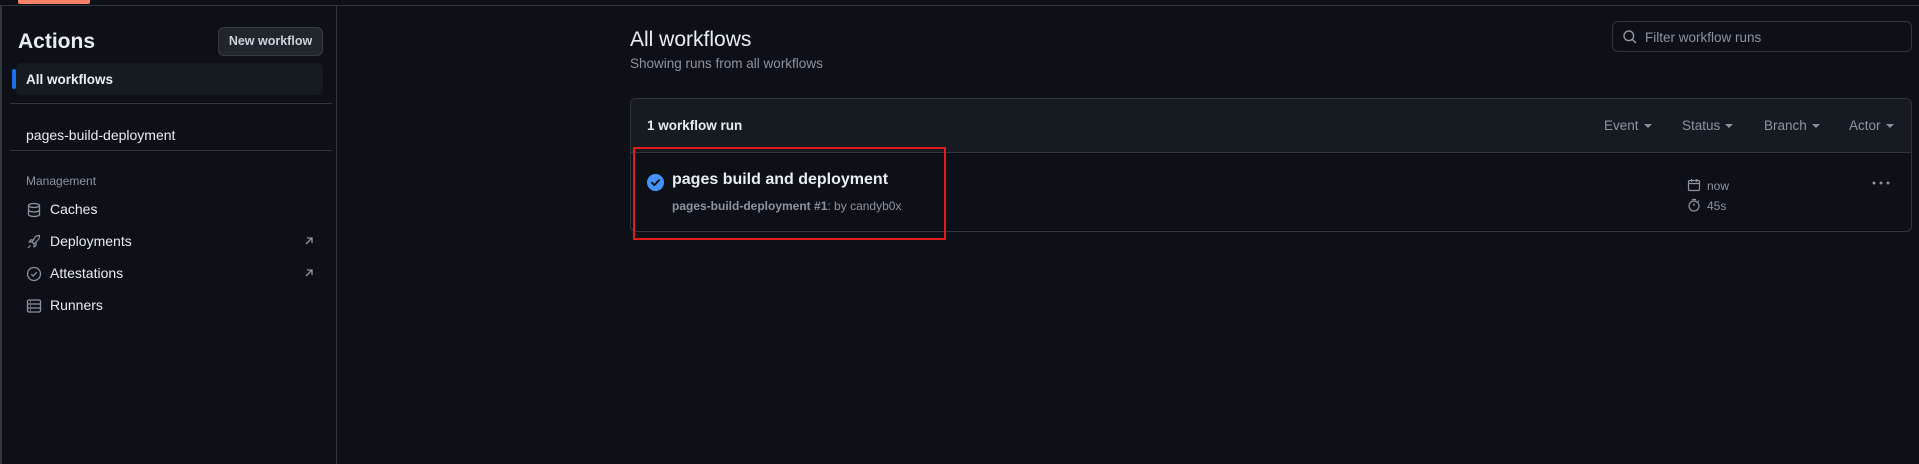 This screenshot has width=1919, height=464. Describe the element at coordinates (789, 193) in the screenshot. I see `highlight-annotation-box` at that location.